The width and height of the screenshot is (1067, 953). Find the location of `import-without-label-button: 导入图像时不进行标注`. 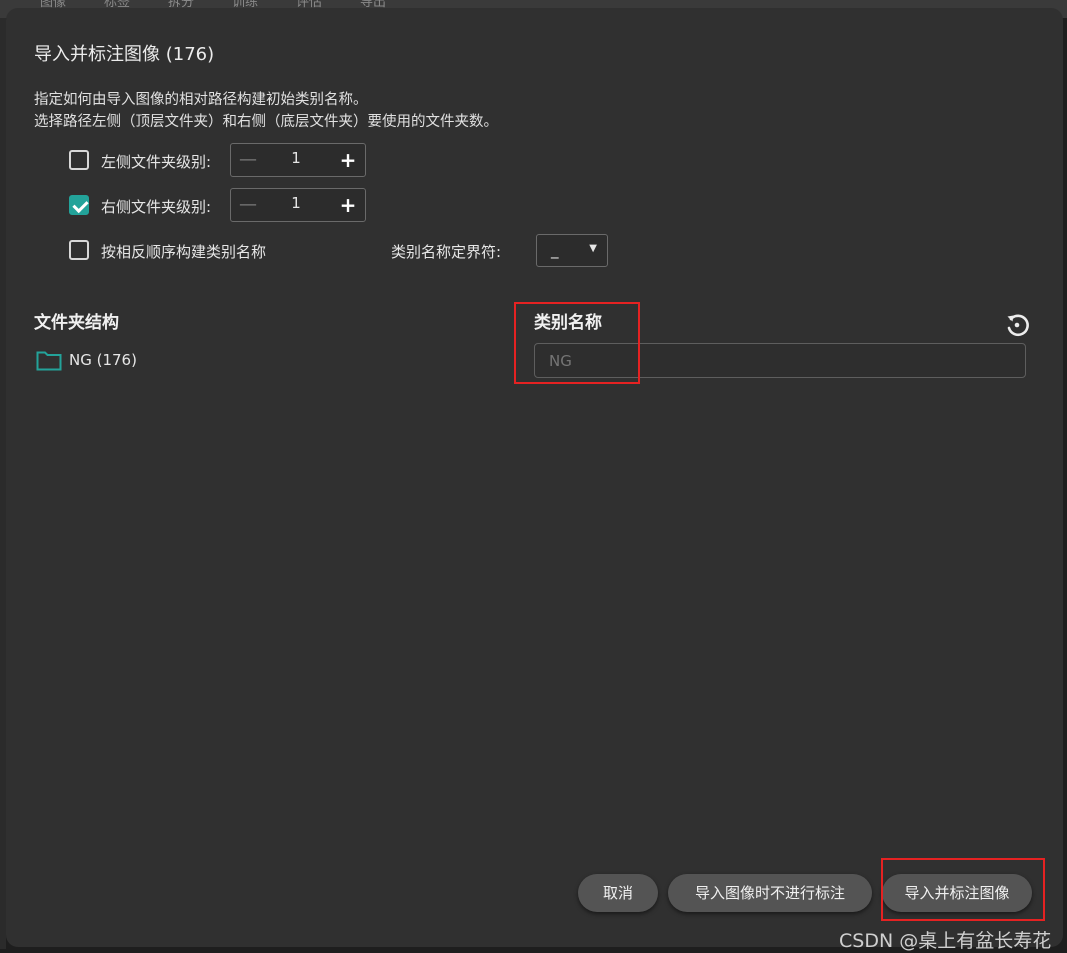

import-without-label-button: 导入图像时不进行标注 is located at coordinates (770, 893).